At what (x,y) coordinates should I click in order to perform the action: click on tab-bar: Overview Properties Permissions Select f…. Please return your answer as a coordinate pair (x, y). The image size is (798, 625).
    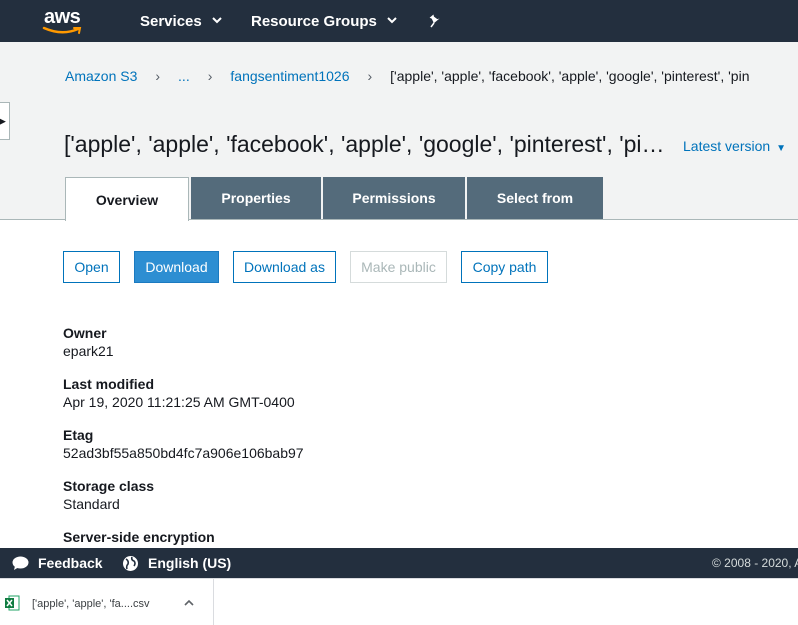
    Looking at the image, I should click on (335, 199).